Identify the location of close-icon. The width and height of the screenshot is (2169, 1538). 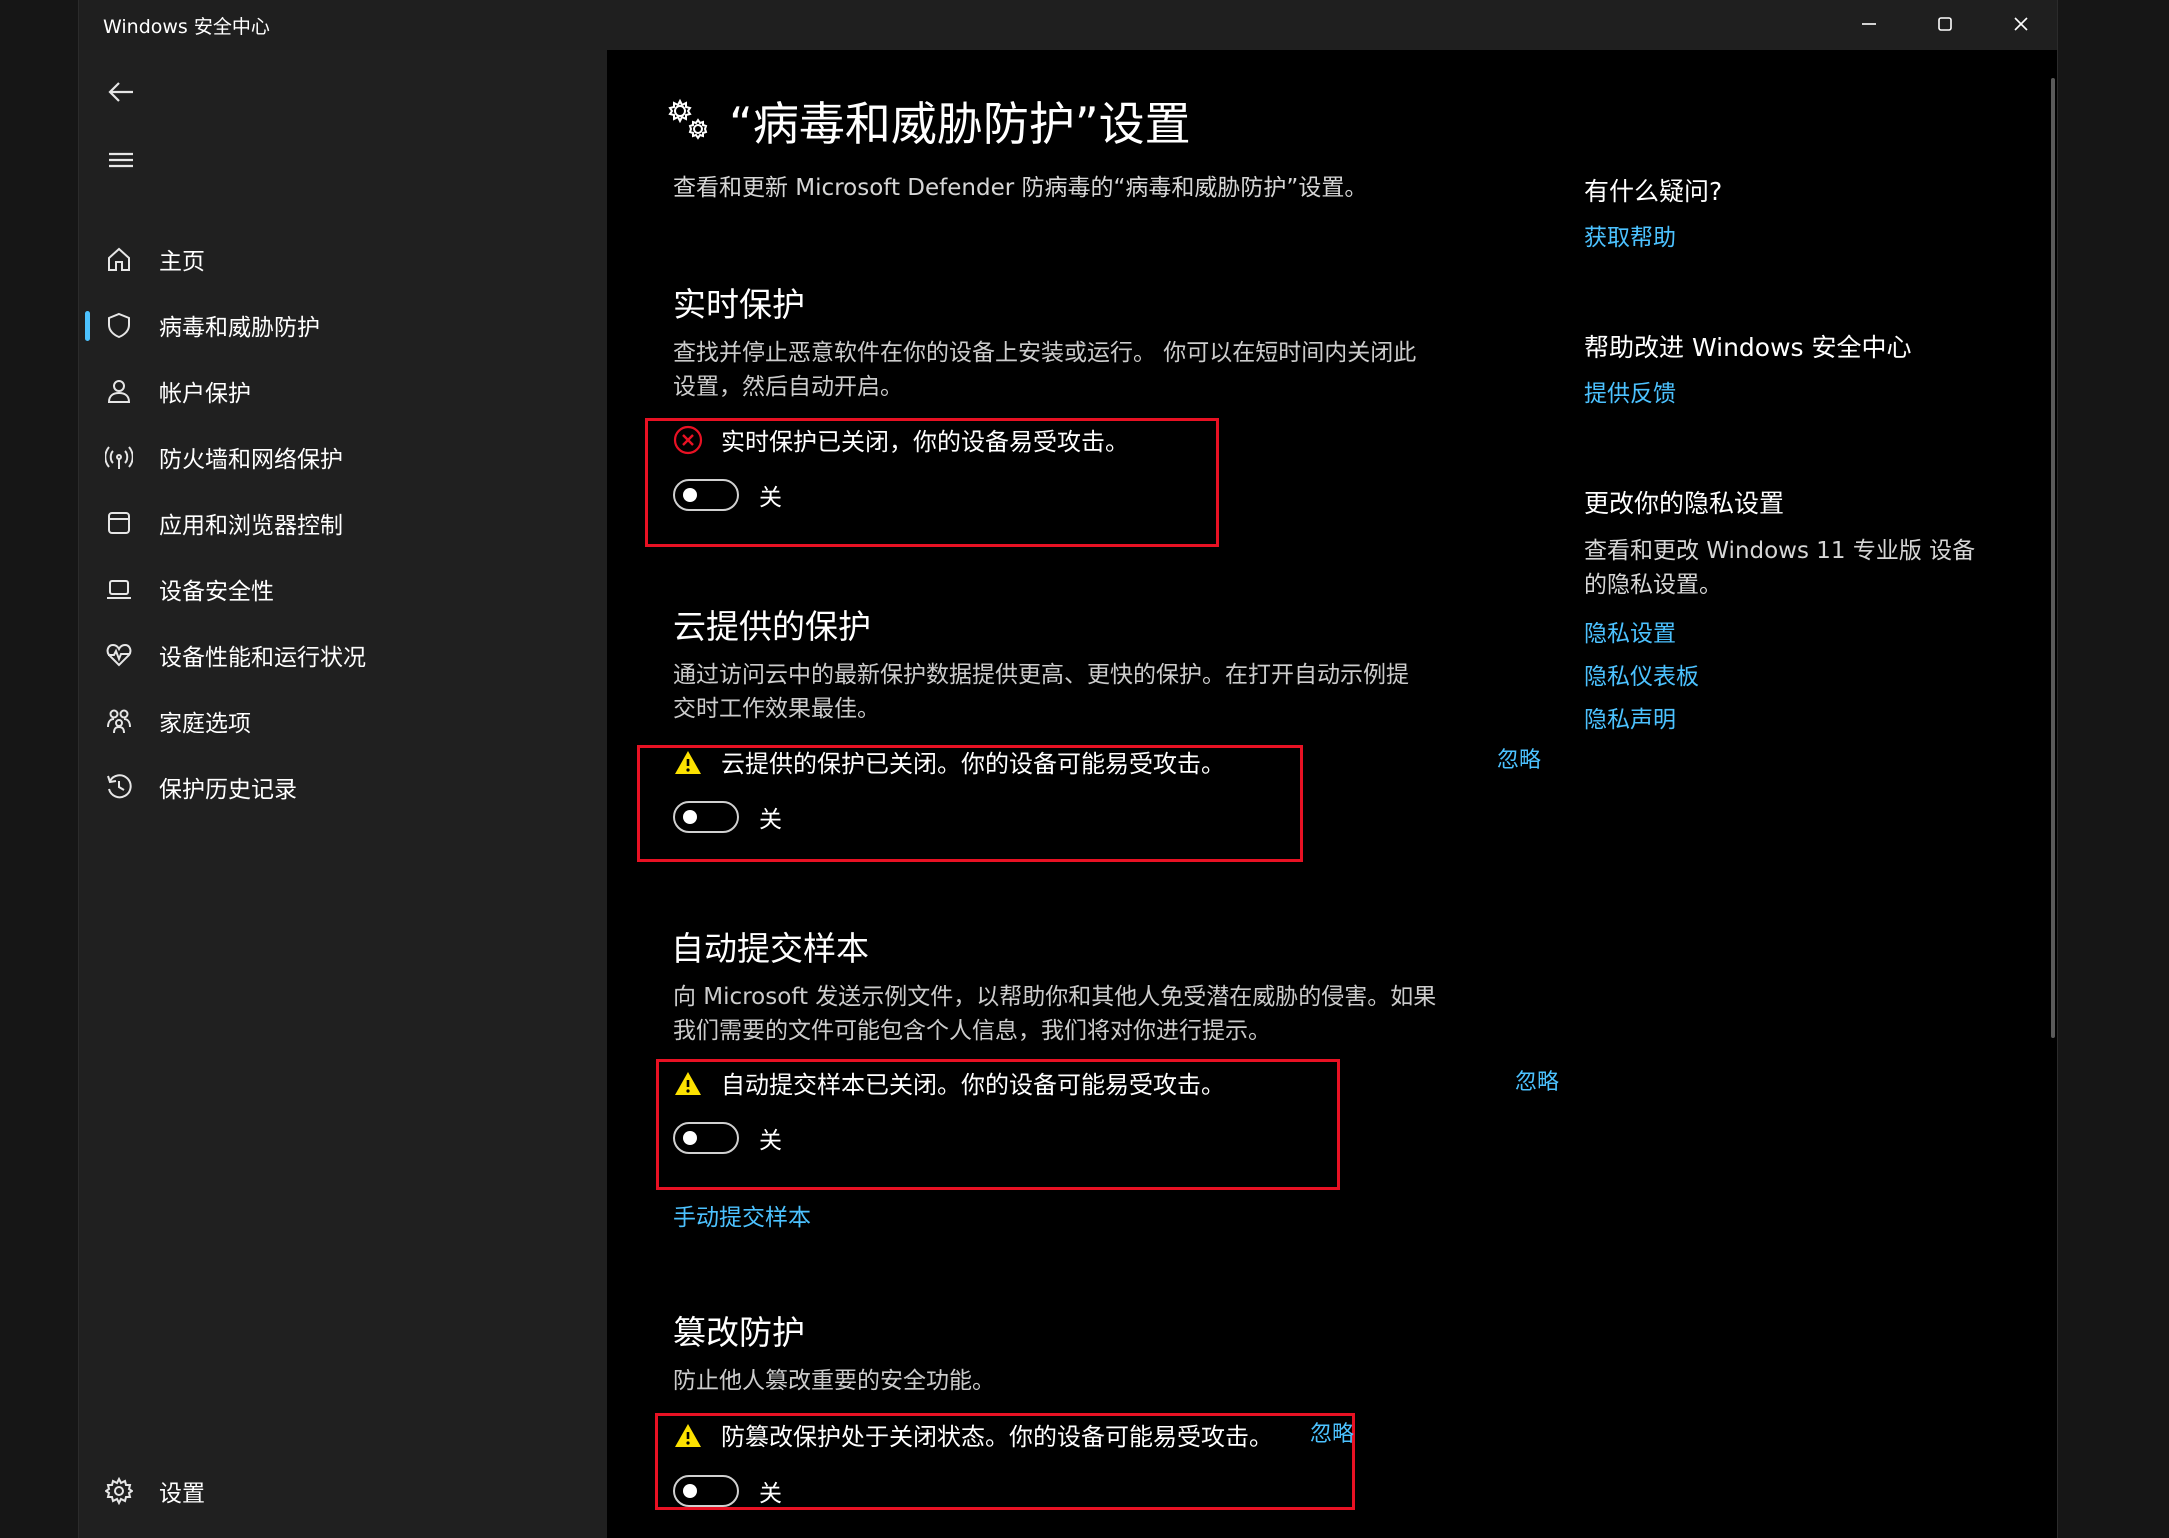
(2021, 24).